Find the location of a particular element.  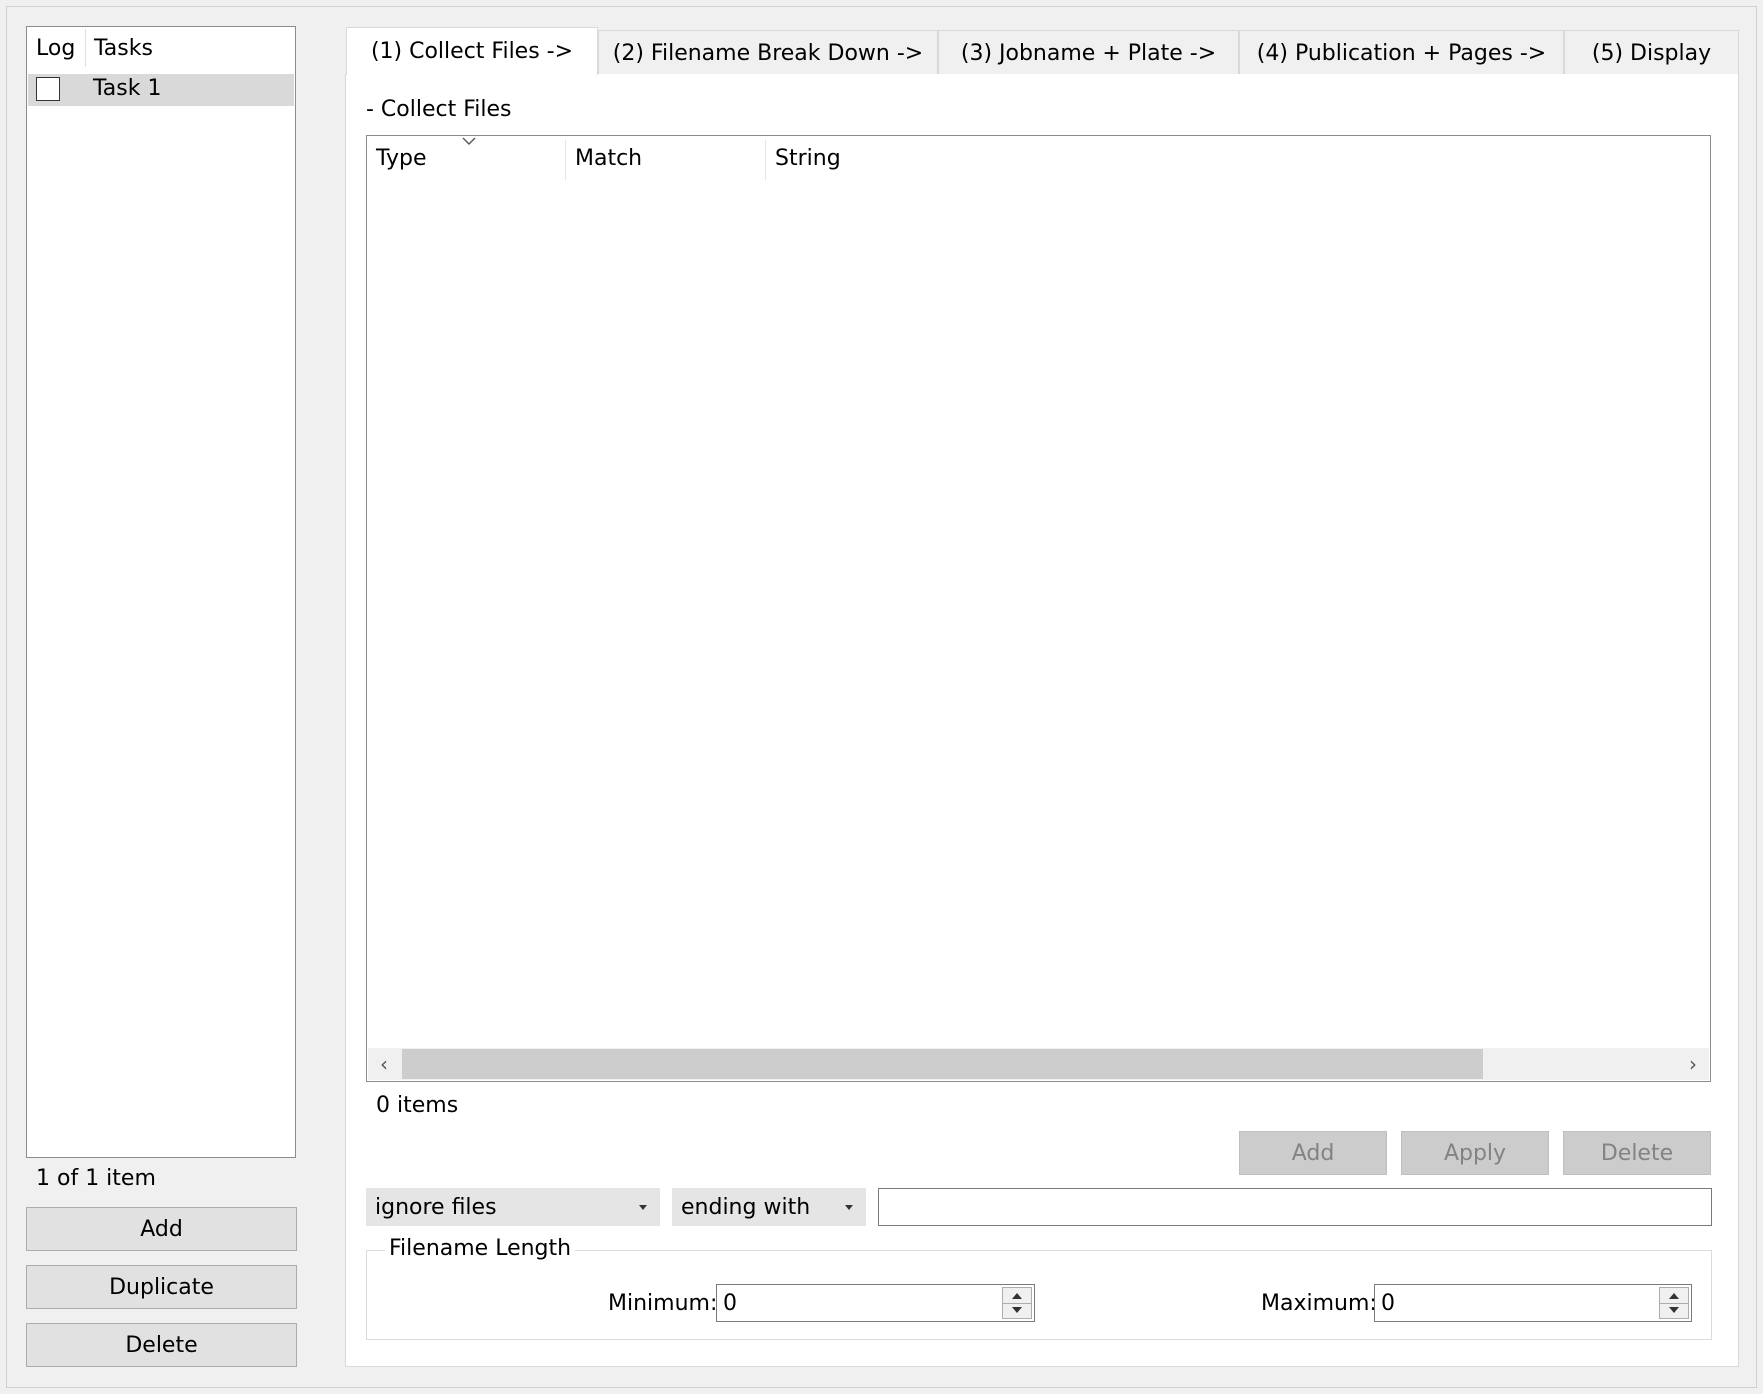

task-name: Task 1 is located at coordinates (127, 88).